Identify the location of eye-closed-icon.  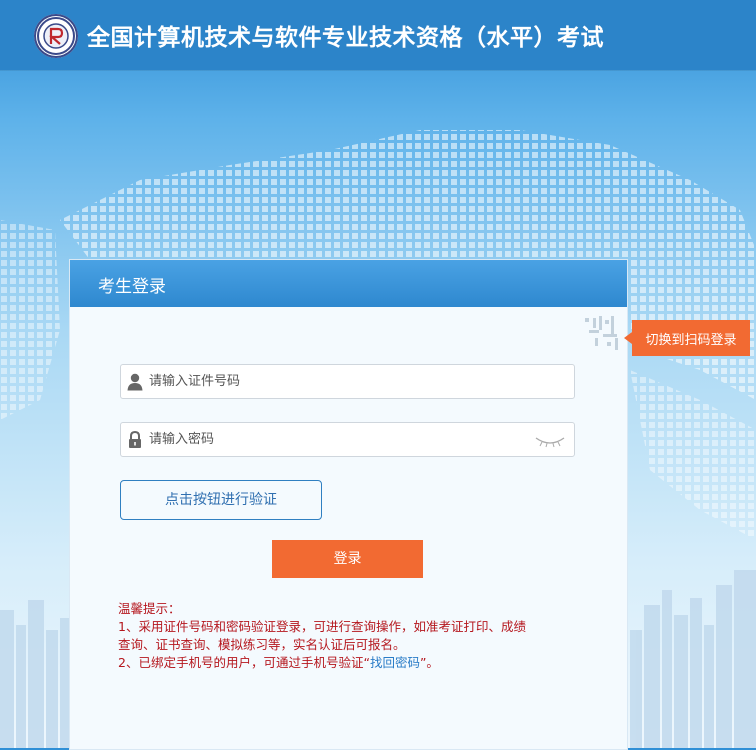
(550, 440).